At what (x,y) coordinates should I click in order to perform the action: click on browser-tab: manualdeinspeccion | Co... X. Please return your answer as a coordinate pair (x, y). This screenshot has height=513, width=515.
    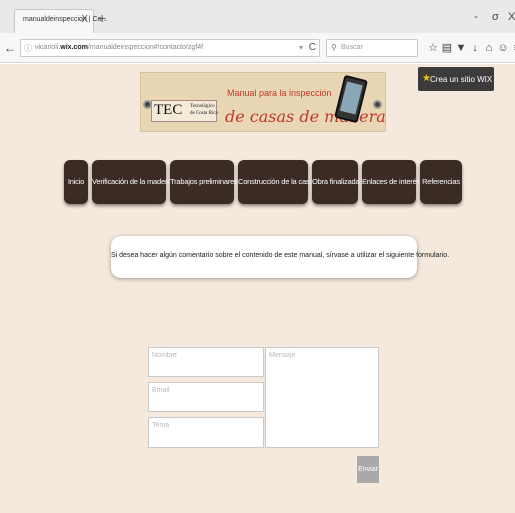
    Looking at the image, I should click on (60, 21).